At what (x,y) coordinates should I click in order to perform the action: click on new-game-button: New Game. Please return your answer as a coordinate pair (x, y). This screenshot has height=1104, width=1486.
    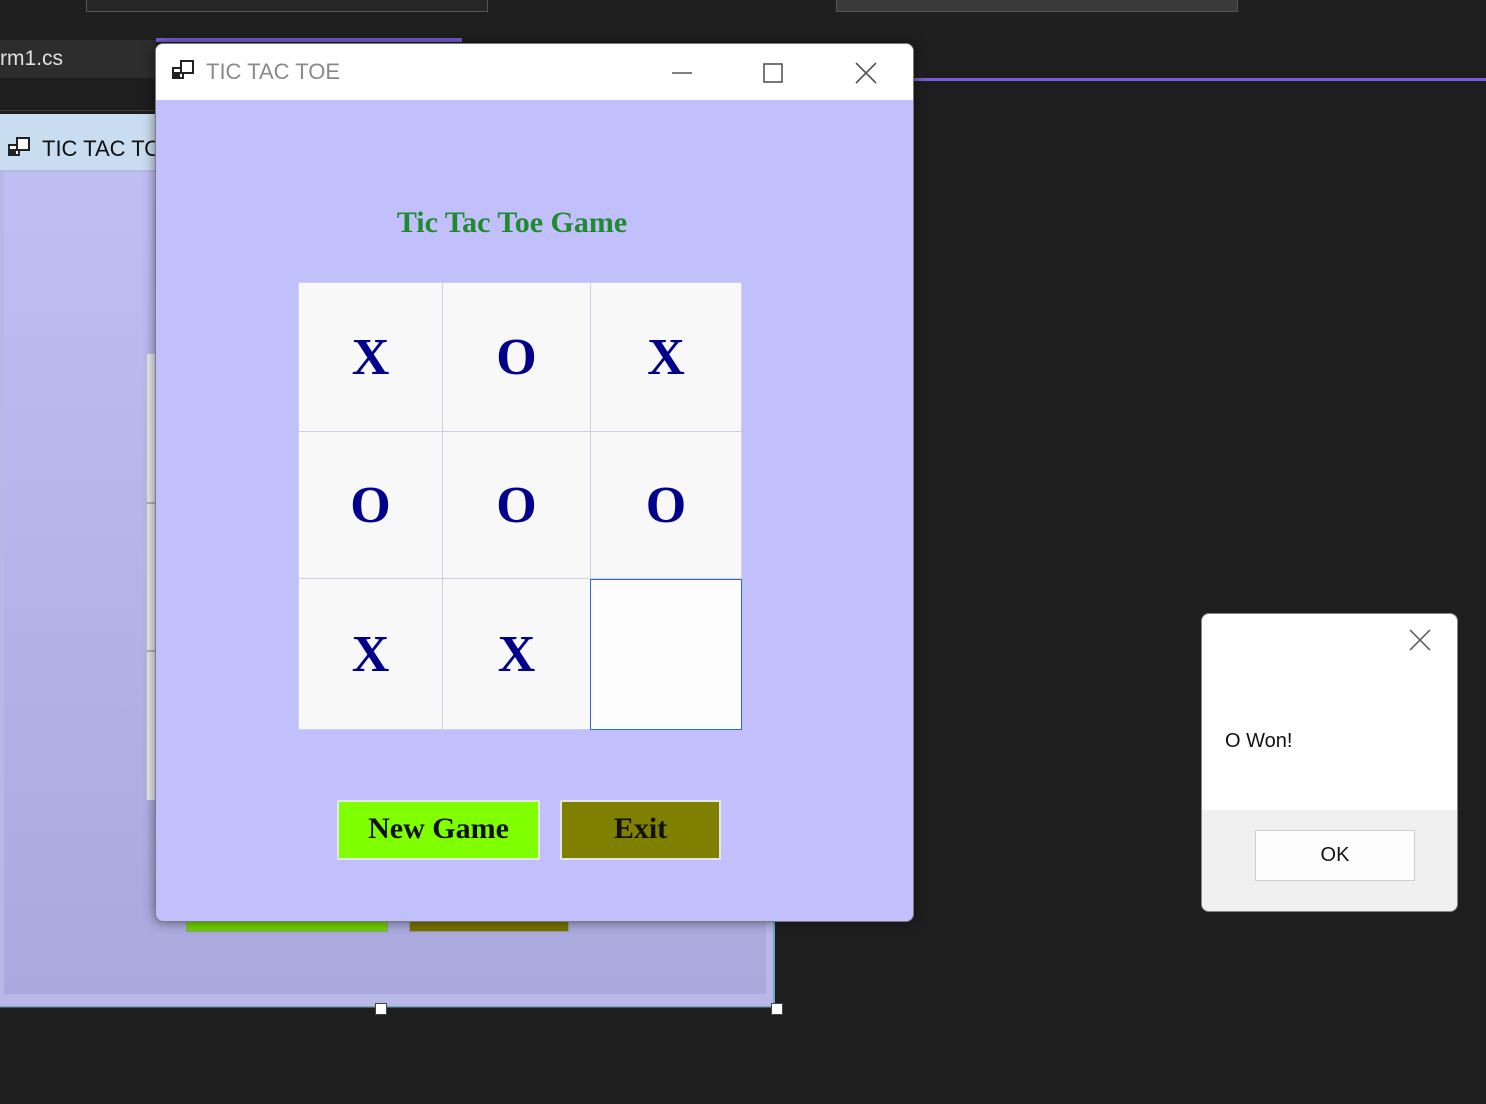
    Looking at the image, I should click on (438, 830).